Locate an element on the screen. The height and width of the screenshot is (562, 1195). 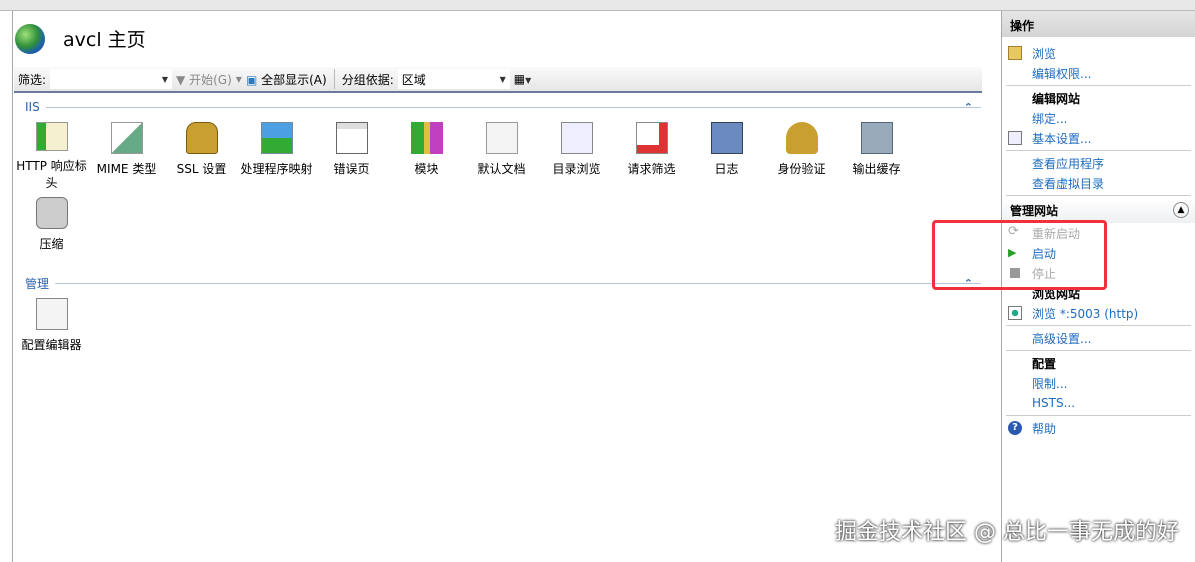
management-feature-list: 配置编辑器 is located at coordinates (494, 330).